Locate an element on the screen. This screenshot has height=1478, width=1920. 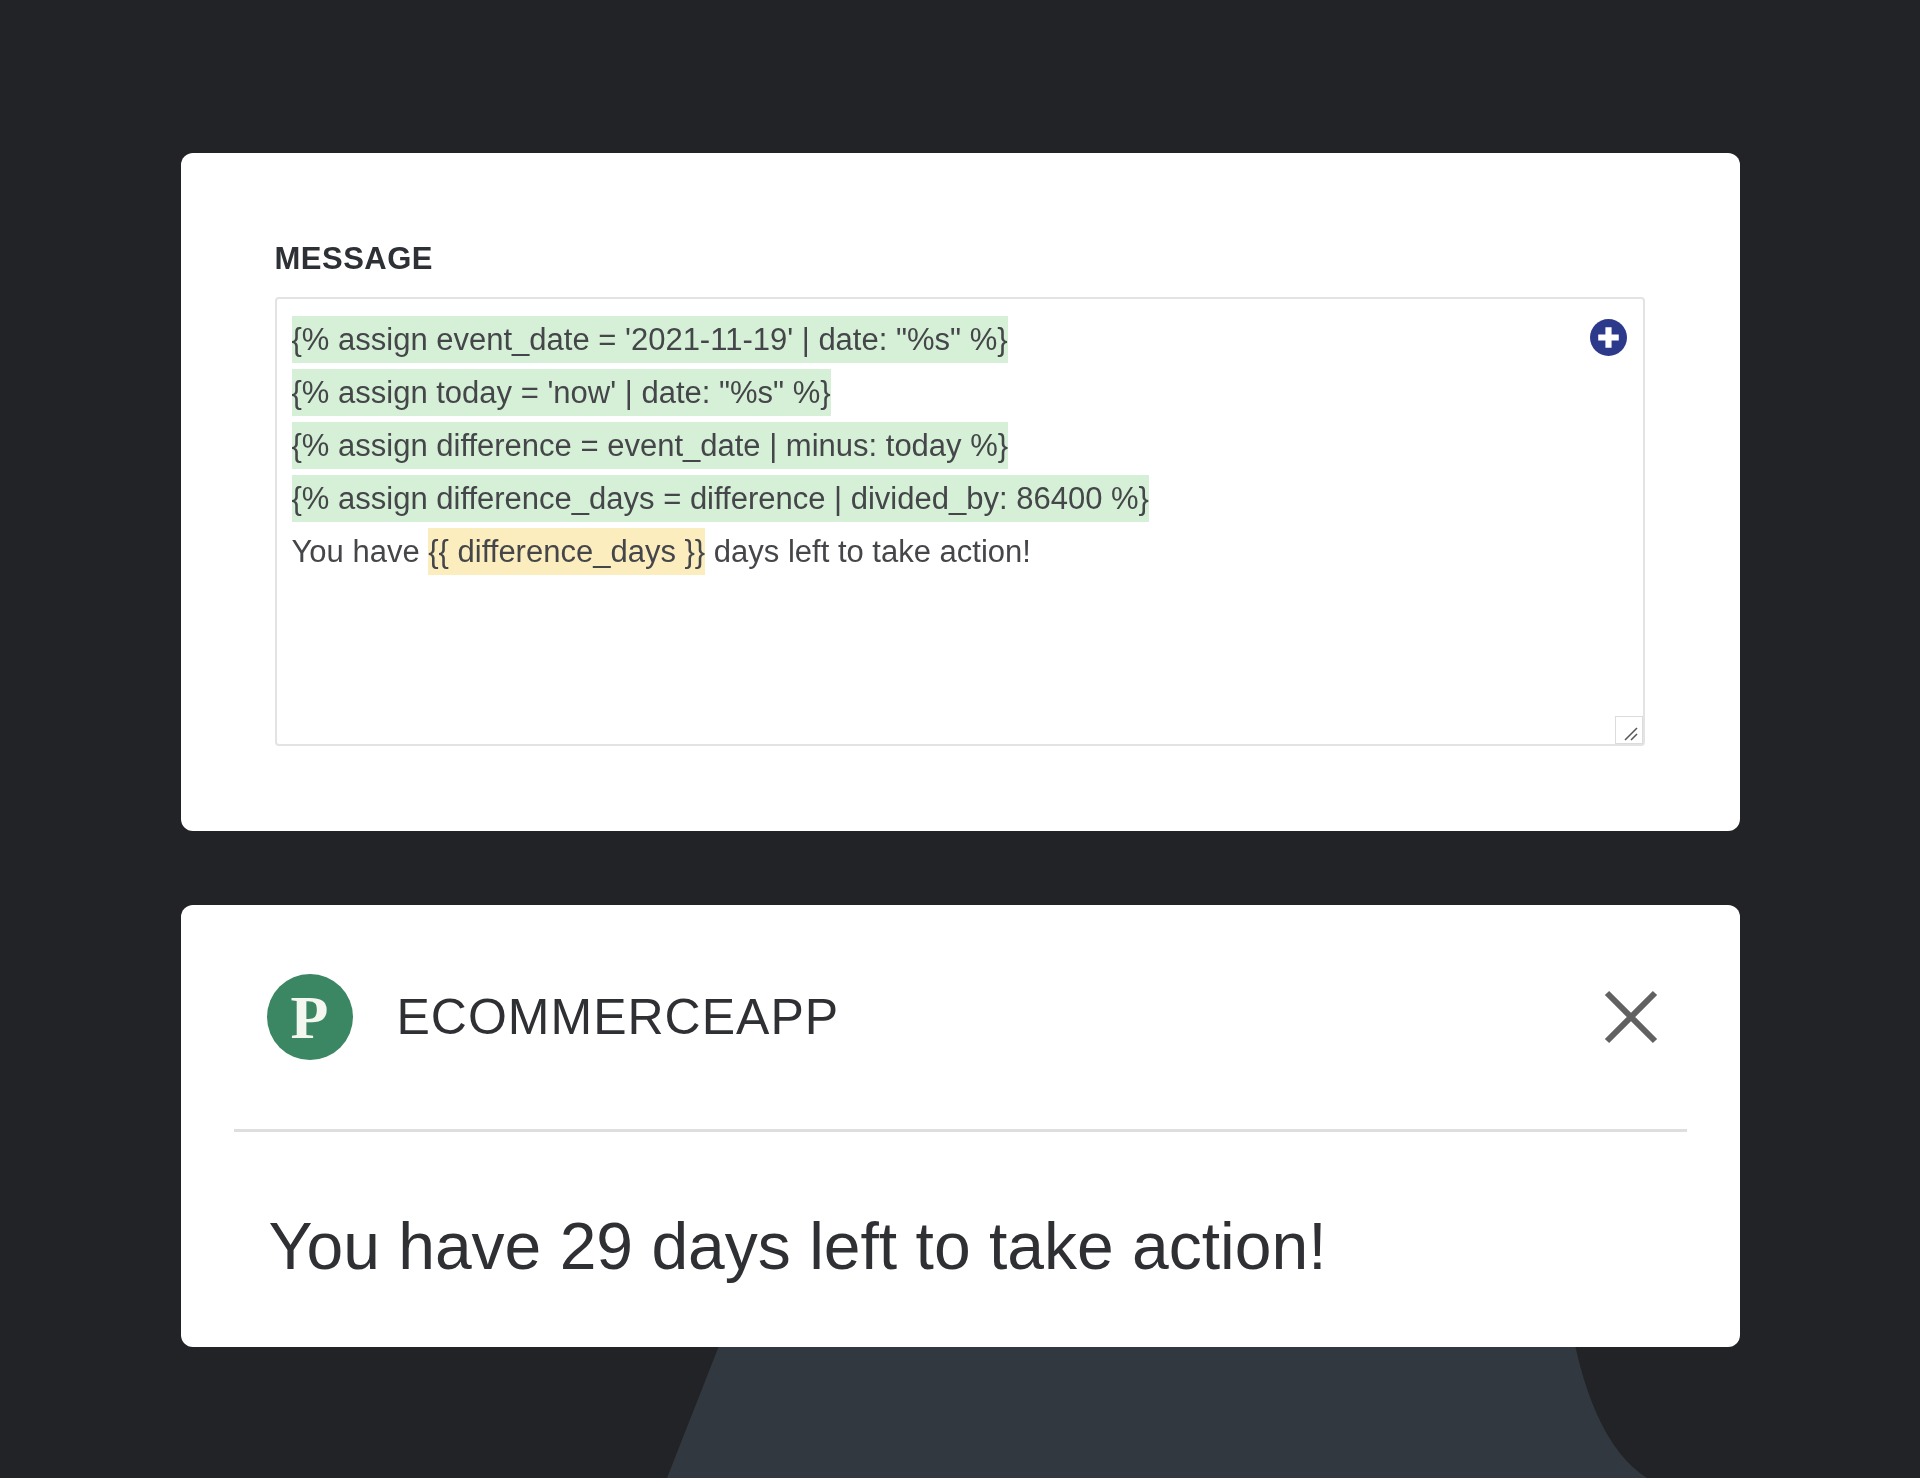
close-icon is located at coordinates (1630, 1017).